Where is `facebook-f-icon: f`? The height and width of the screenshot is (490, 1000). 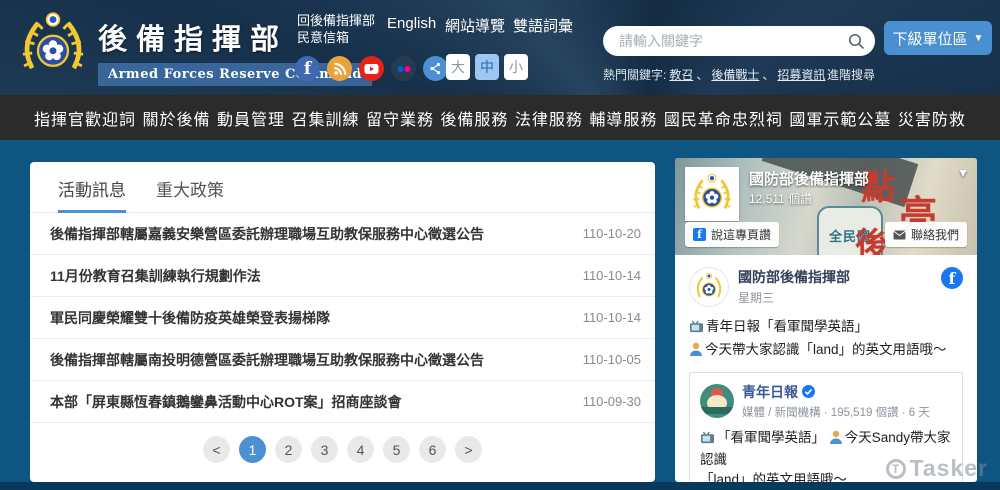 facebook-f-icon: f is located at coordinates (699, 234).